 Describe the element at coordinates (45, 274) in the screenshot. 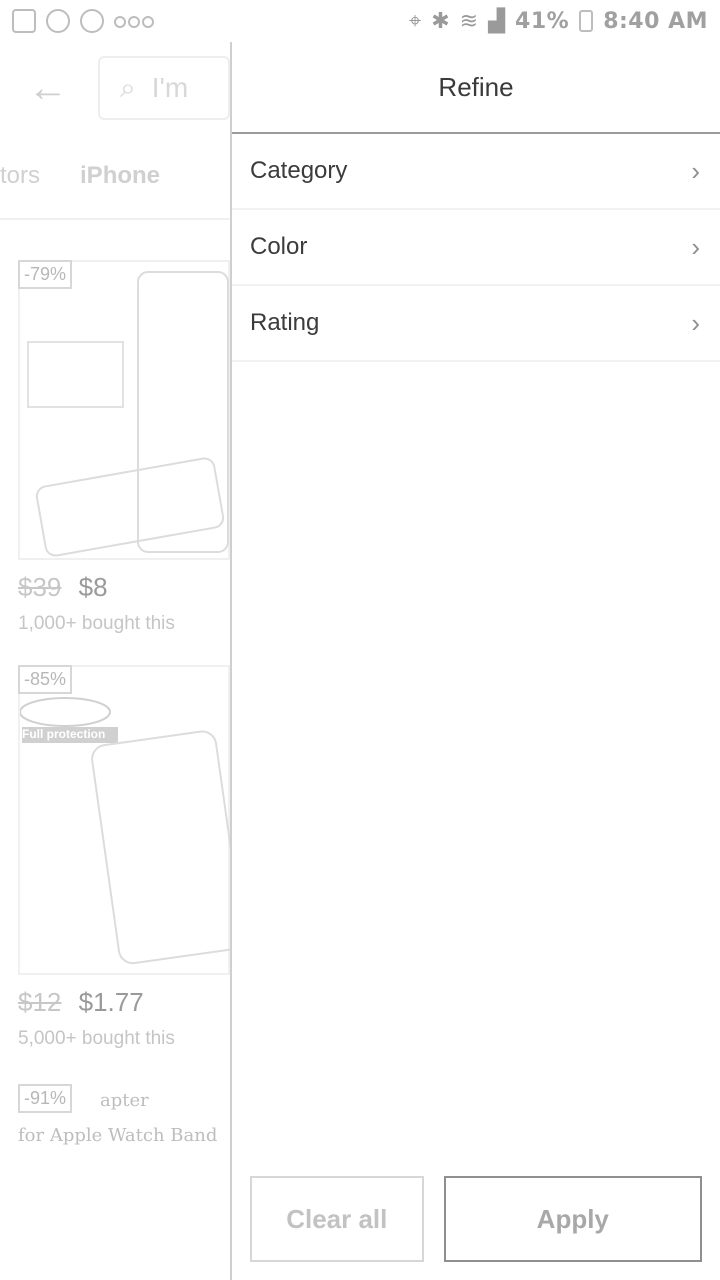

I see `discount-badge: -79%` at that location.